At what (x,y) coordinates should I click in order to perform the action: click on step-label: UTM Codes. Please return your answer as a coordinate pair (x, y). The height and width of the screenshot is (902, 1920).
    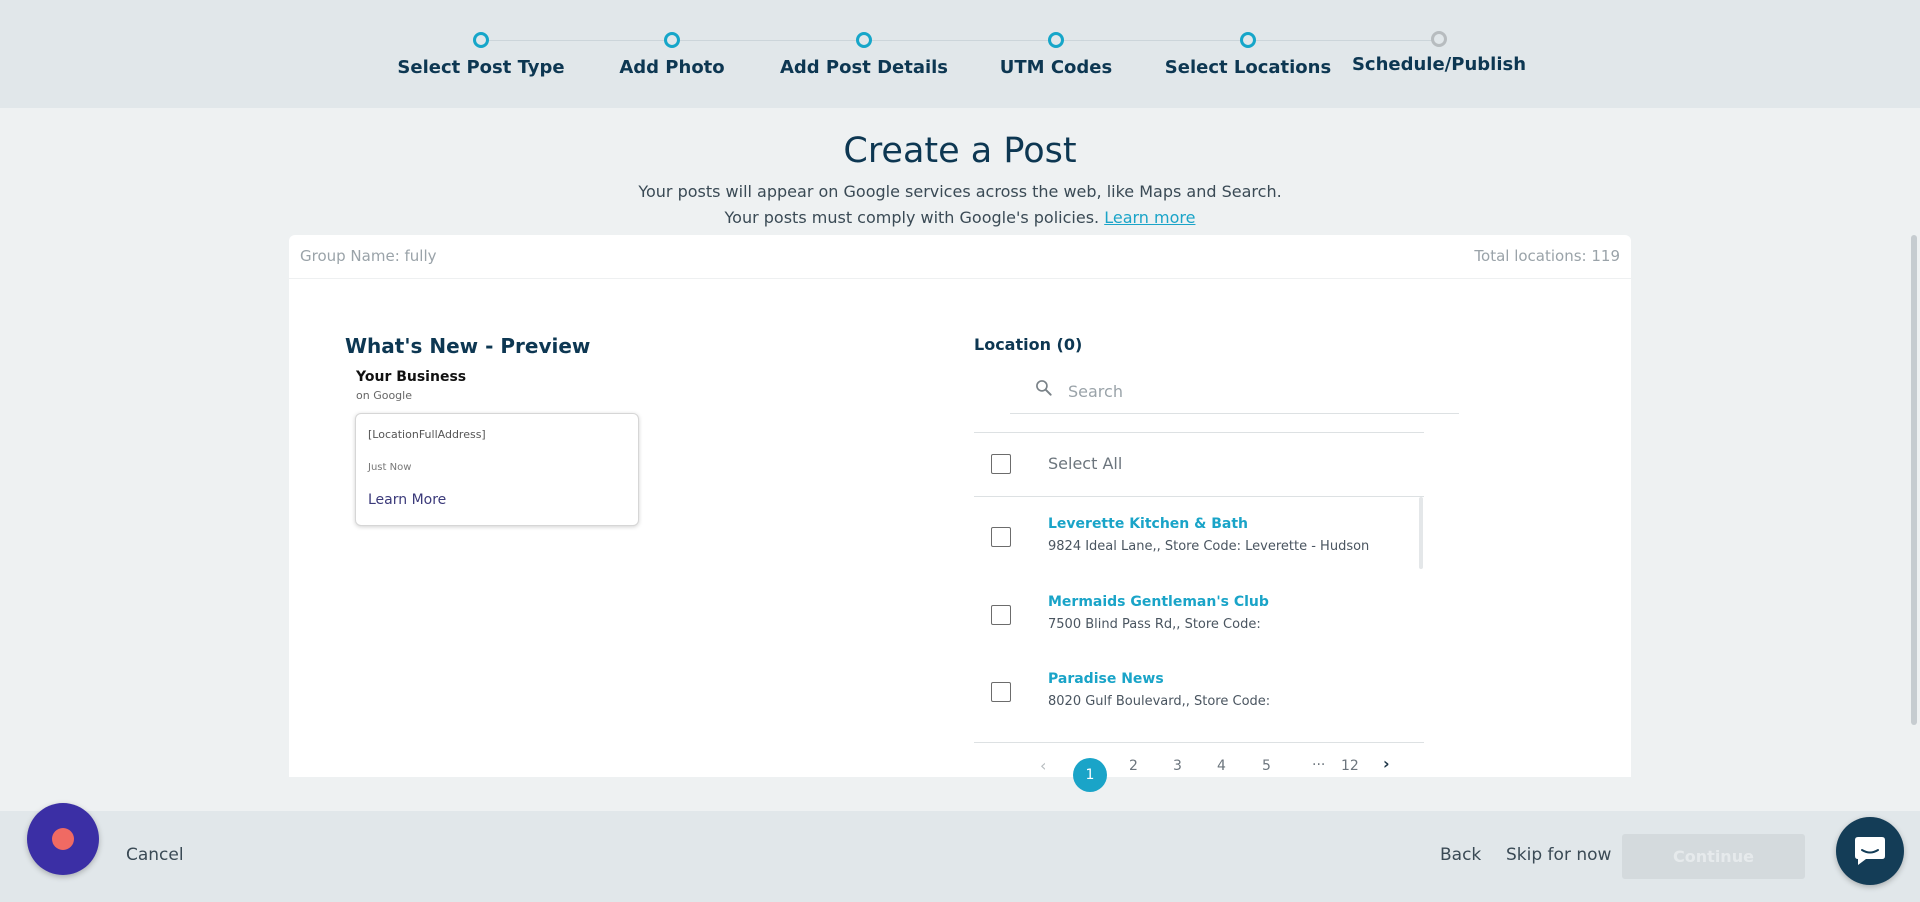
    Looking at the image, I should click on (1056, 67).